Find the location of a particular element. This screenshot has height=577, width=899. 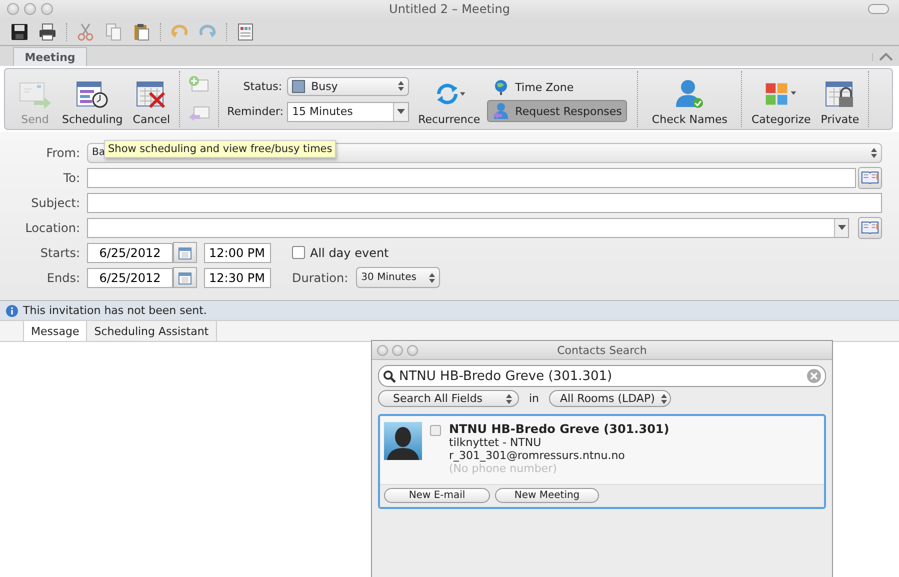

location-label: Location: is located at coordinates (52, 227).